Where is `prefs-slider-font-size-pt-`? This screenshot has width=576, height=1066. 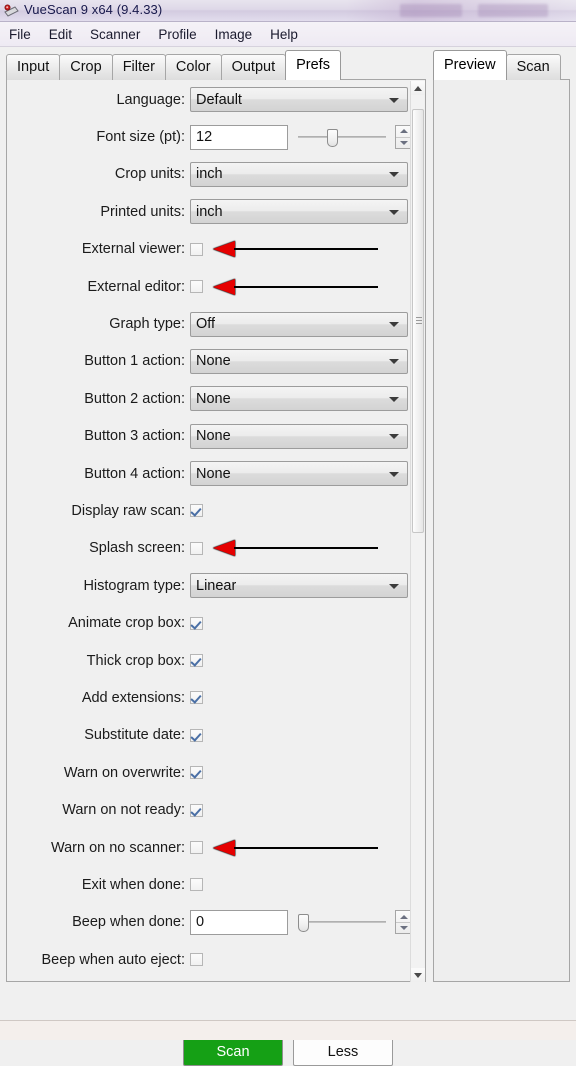
prefs-slider-font-size-pt- is located at coordinates (342, 137).